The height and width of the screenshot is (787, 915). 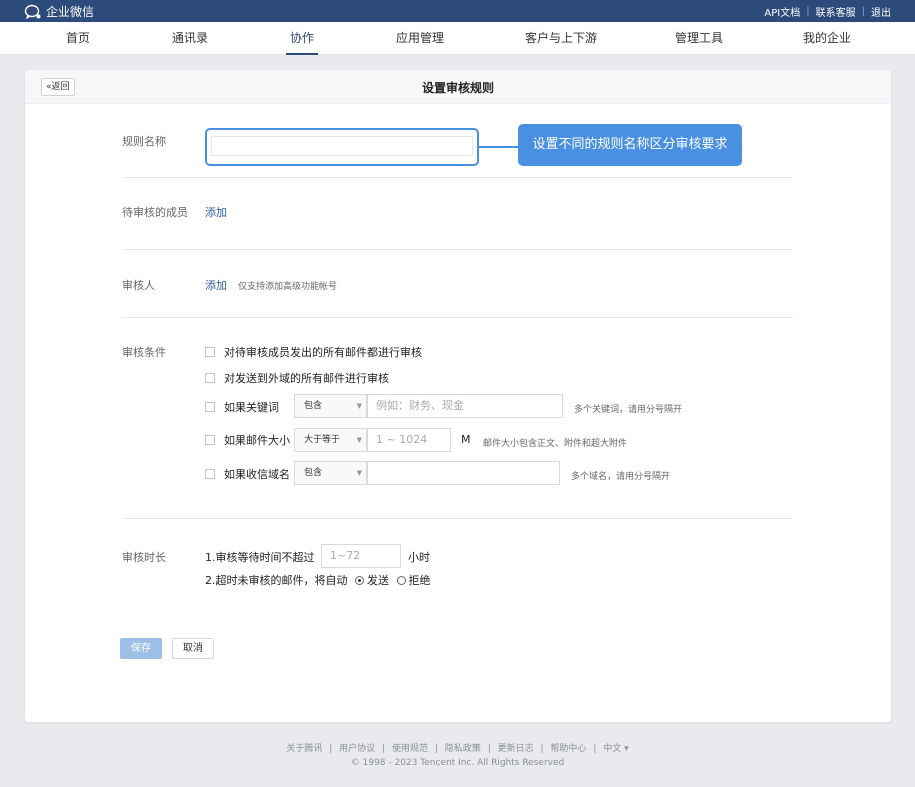 I want to click on domain-operator-value: 包含, so click(x=313, y=473).